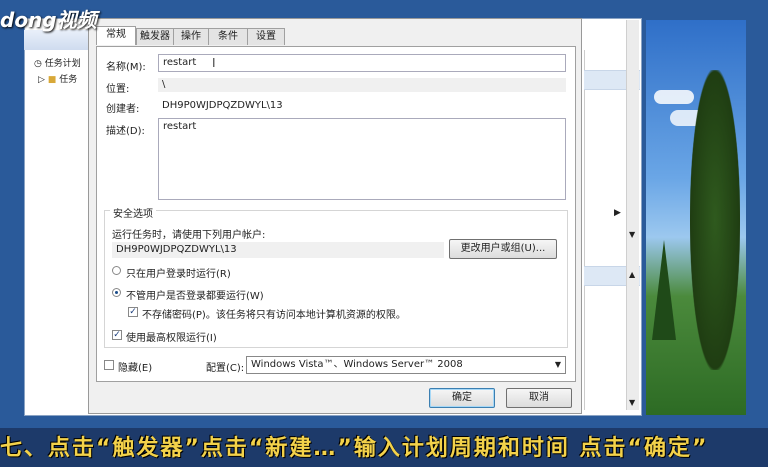 This screenshot has height=467, width=768. I want to click on cloud, so click(674, 97).